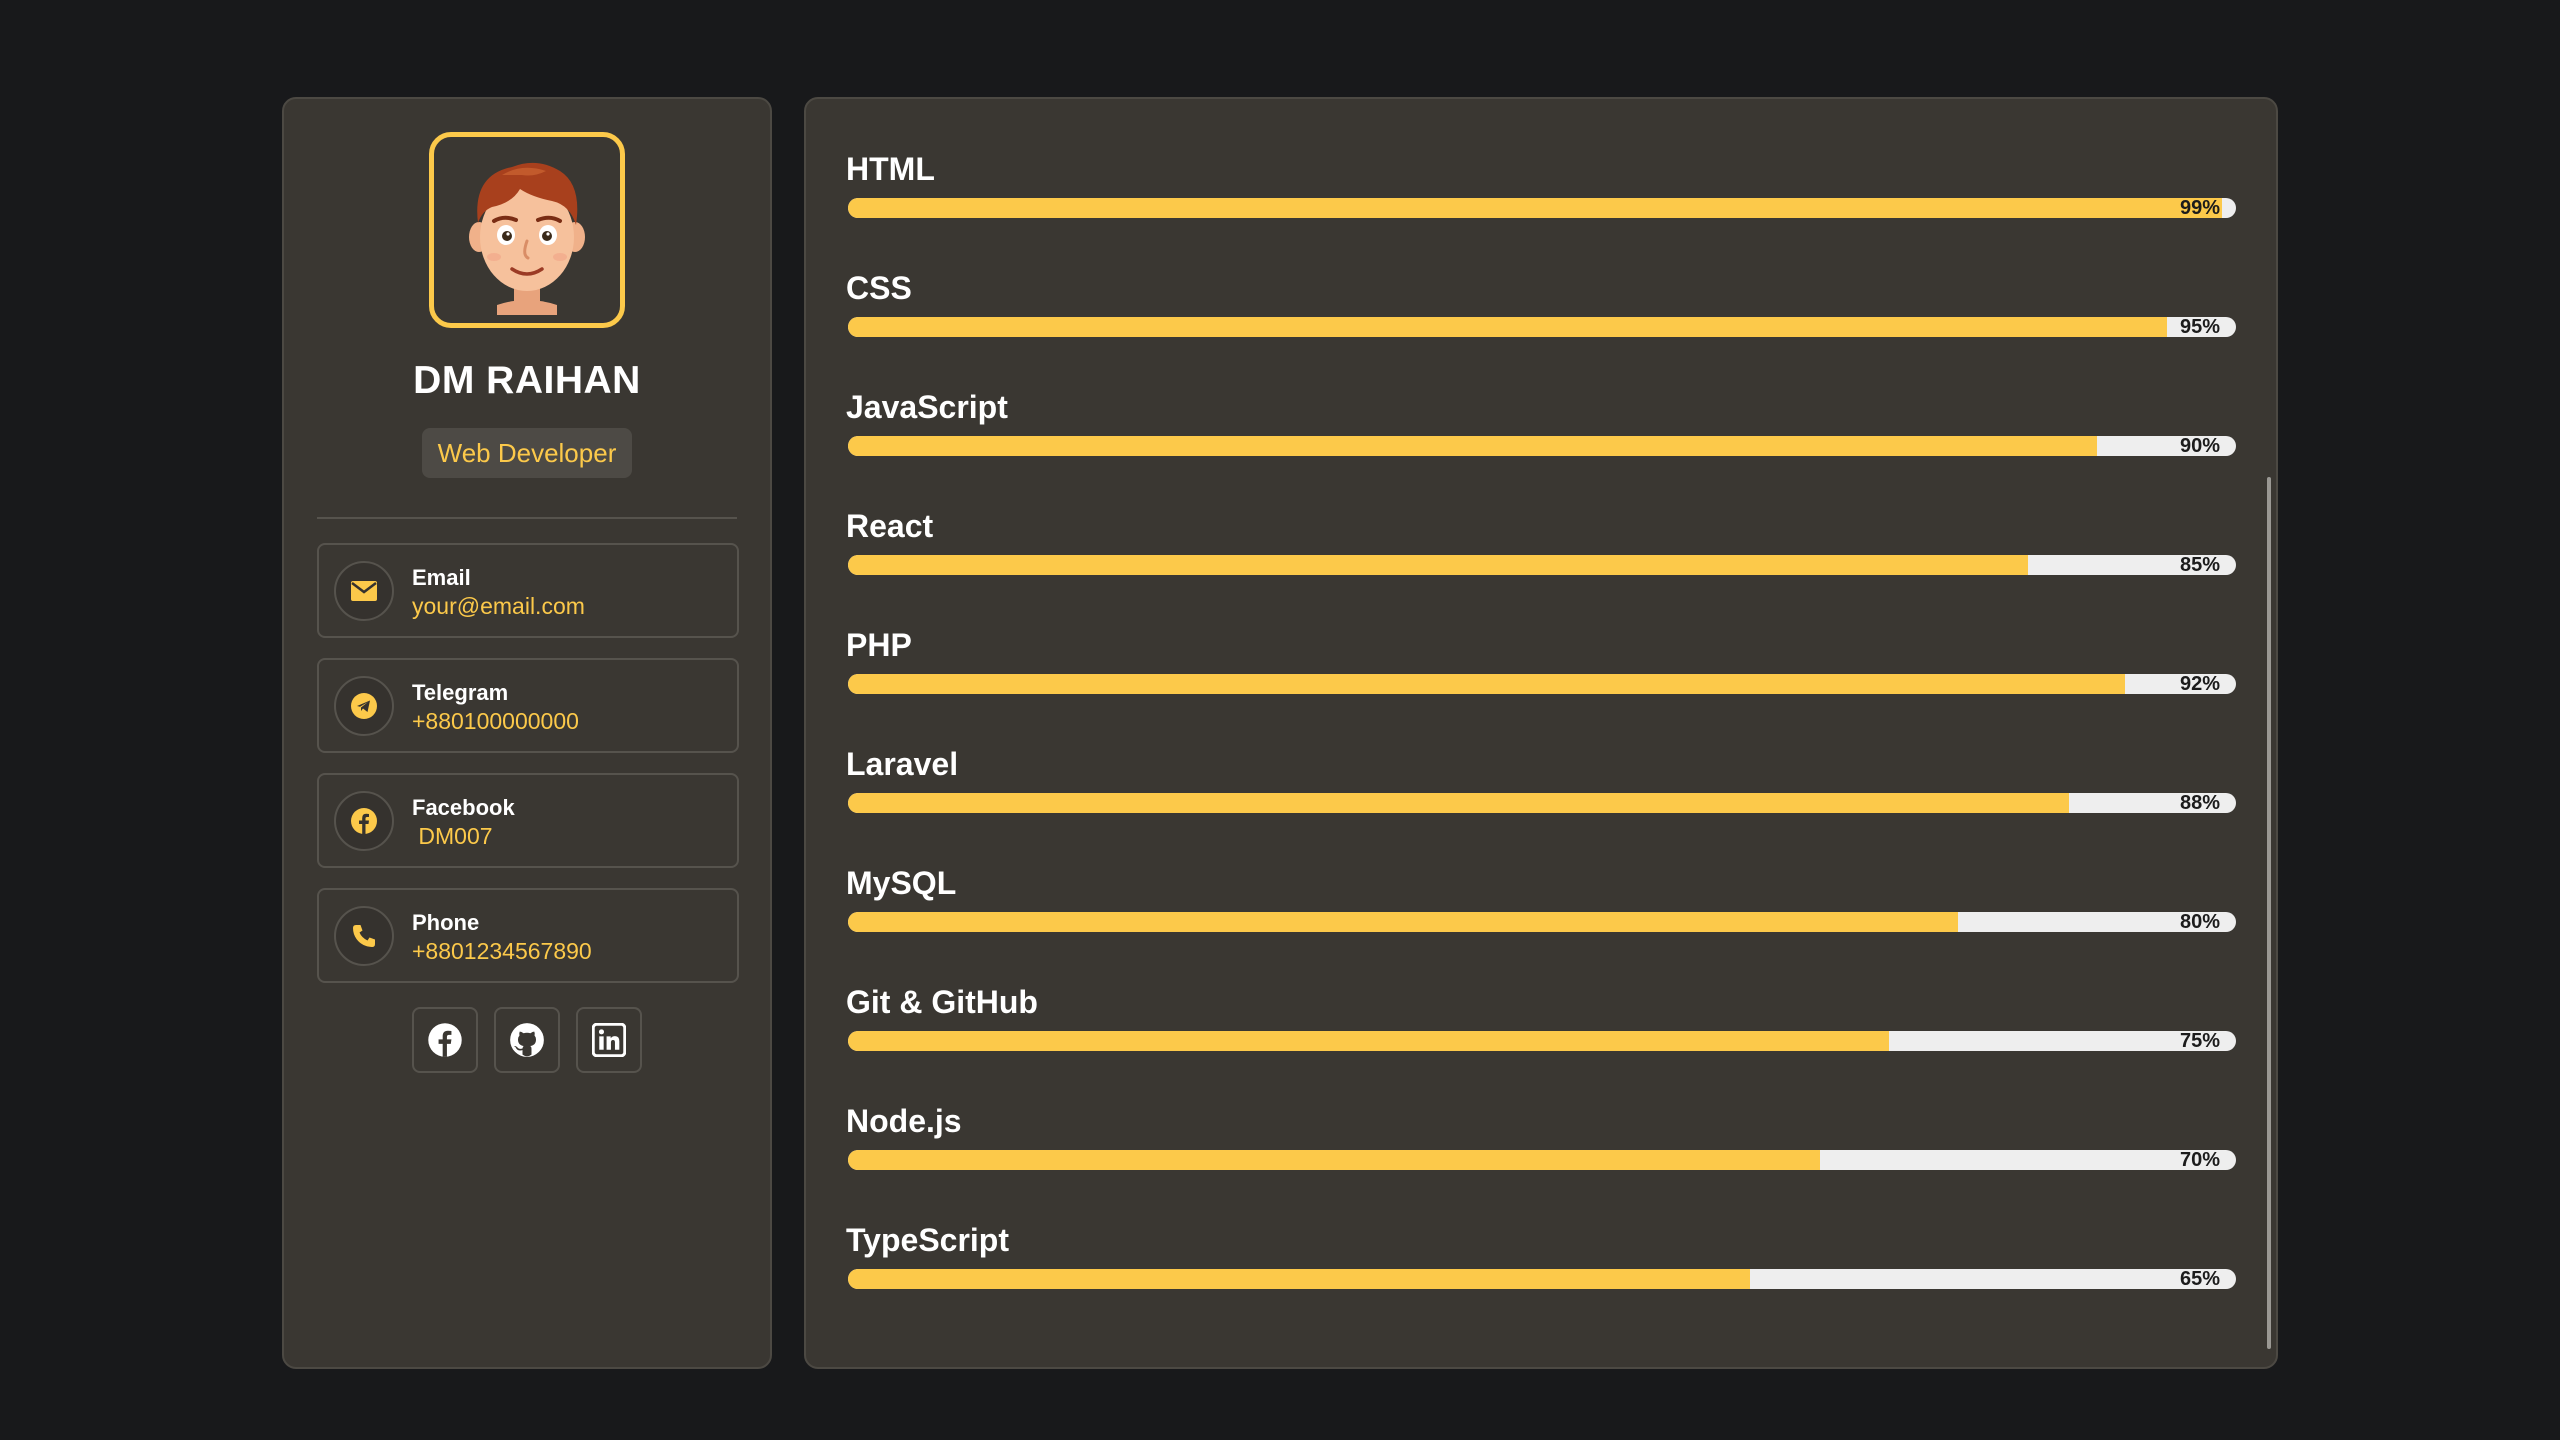  What do you see at coordinates (2199, 446) in the screenshot?
I see `skill-percent-label: 90%` at bounding box center [2199, 446].